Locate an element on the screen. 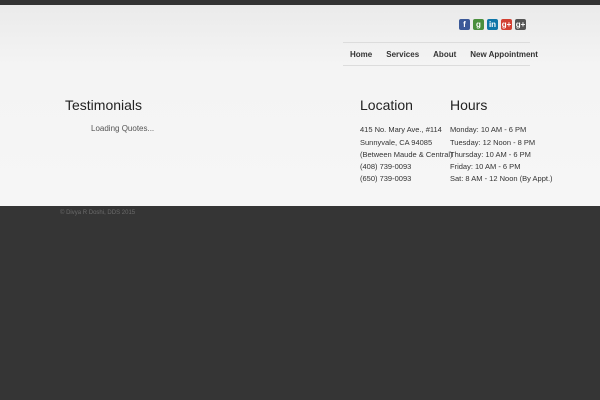  google-plus-icon: g+ is located at coordinates (506, 24).